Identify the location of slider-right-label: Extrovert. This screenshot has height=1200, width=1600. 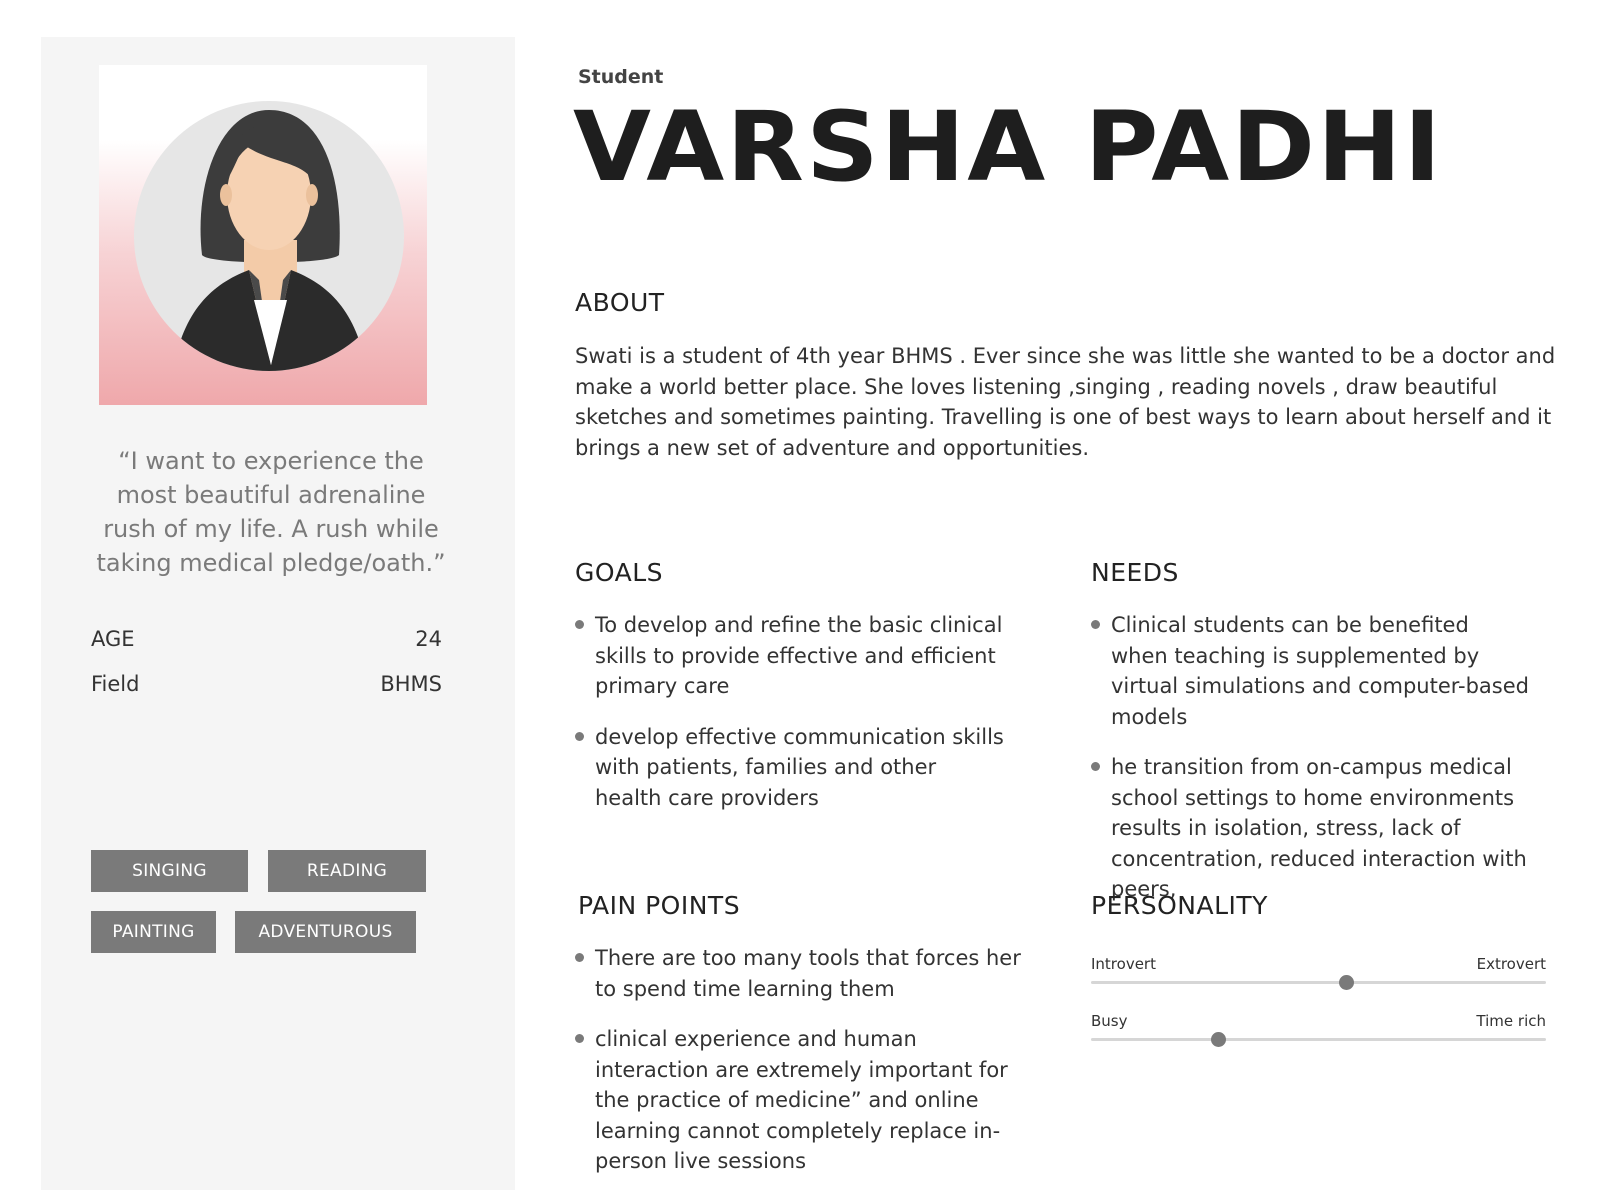
(1511, 964).